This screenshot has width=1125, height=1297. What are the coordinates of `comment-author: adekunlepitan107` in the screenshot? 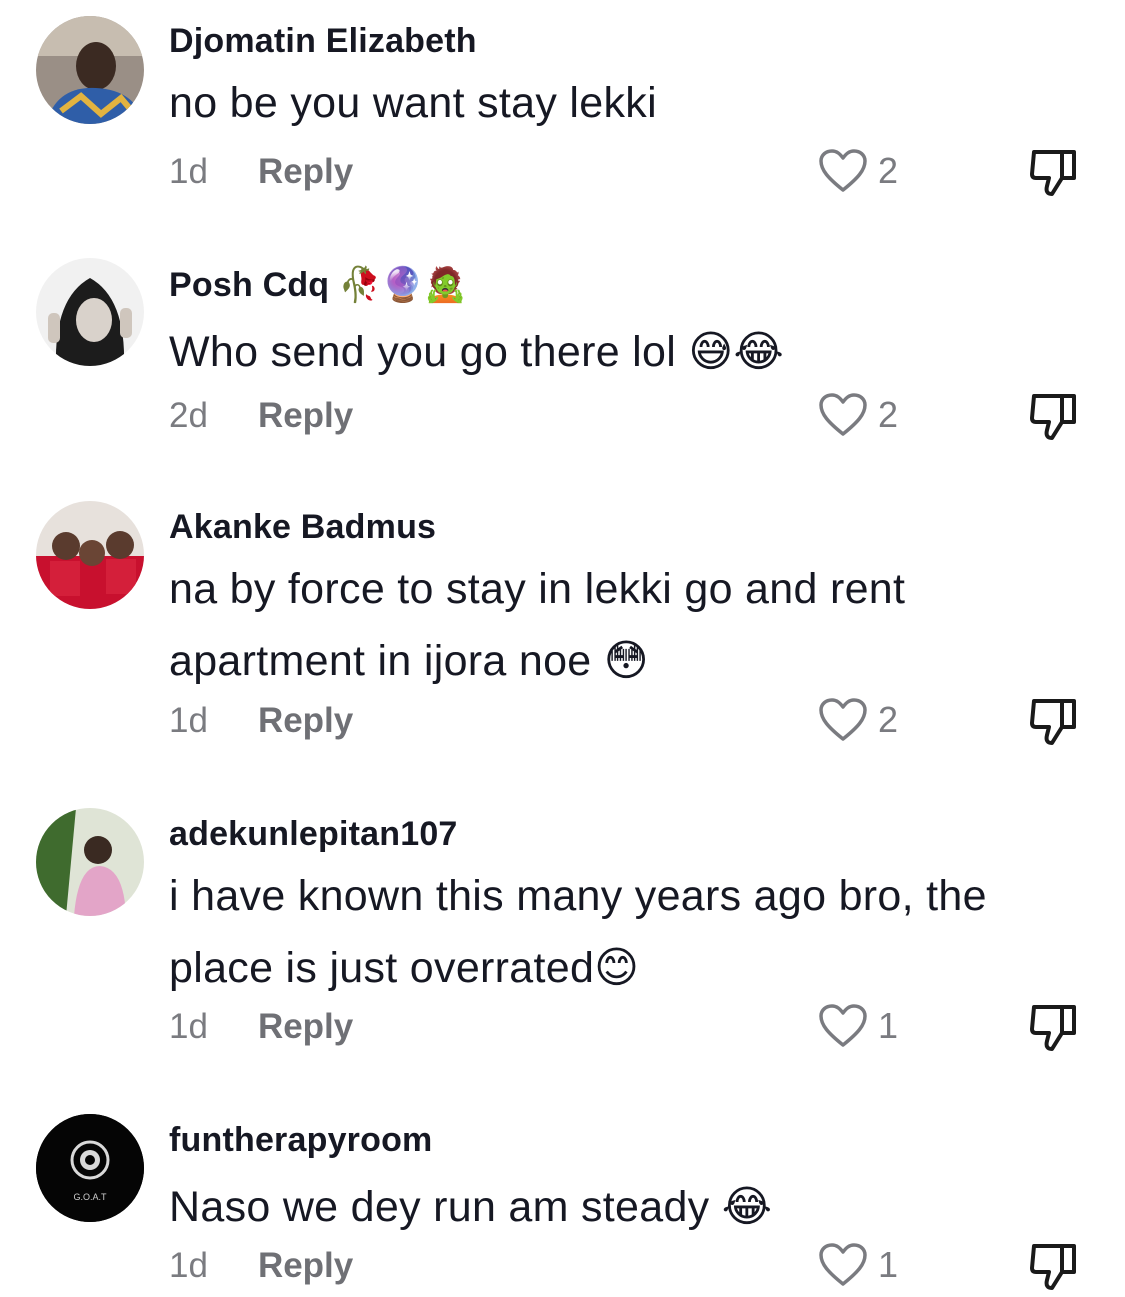 It's located at (313, 834).